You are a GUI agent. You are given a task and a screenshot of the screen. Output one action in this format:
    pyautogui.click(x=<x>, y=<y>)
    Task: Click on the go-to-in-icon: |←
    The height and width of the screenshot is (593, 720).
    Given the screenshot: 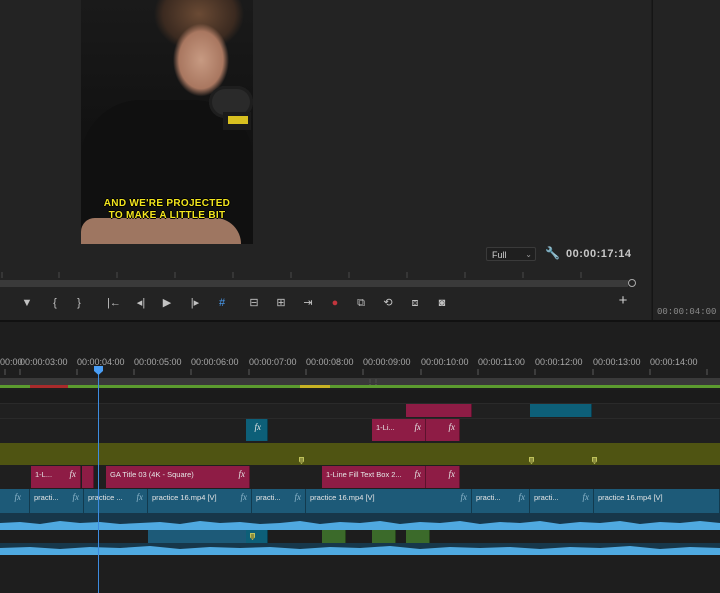 What is the action you would take?
    pyautogui.click(x=114, y=303)
    